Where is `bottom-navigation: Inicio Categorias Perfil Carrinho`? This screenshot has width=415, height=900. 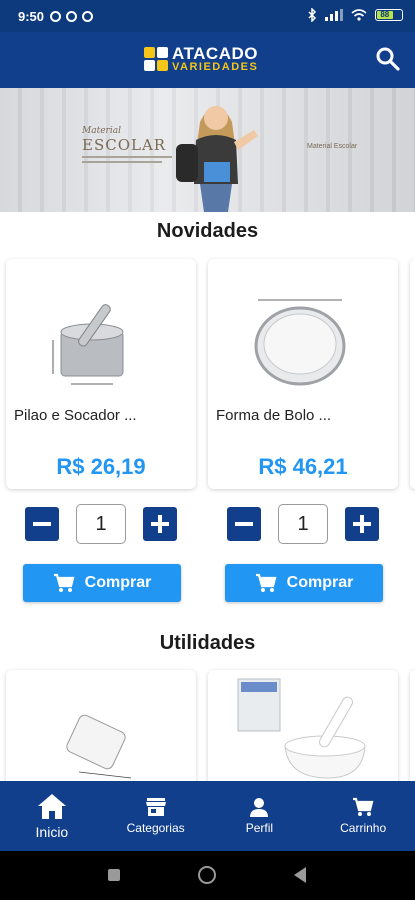 bottom-navigation: Inicio Categorias Perfil Carrinho is located at coordinates (207, 816).